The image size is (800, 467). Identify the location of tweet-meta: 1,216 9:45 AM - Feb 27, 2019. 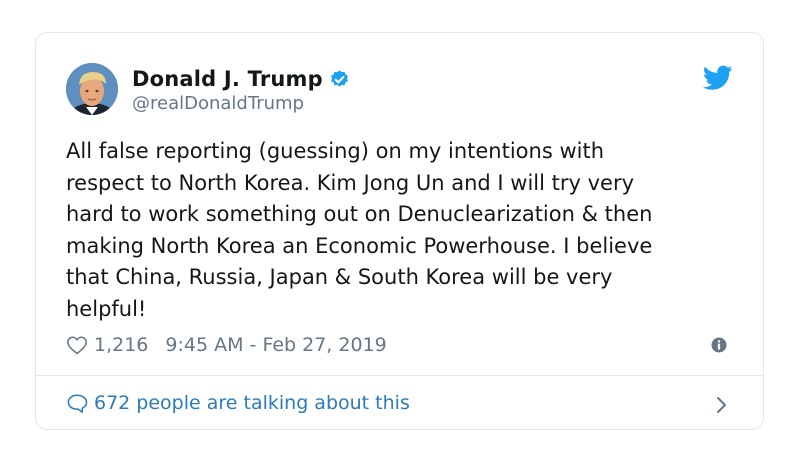
(399, 345).